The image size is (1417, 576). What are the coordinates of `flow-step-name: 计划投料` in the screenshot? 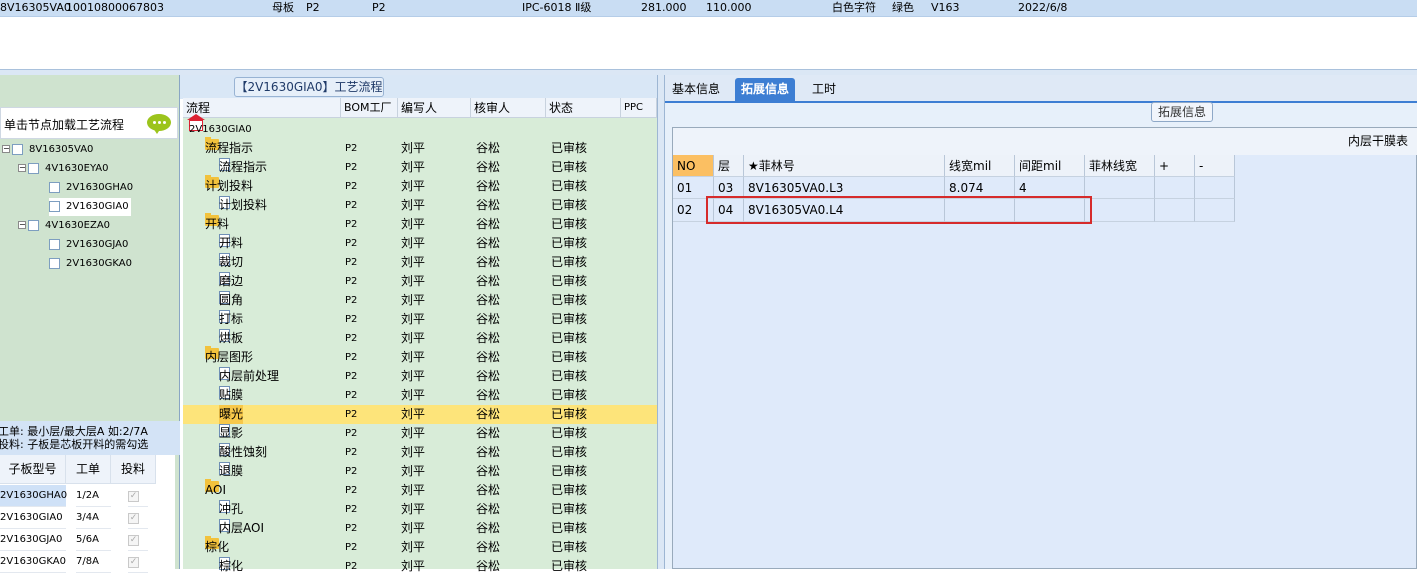 It's located at (243, 205).